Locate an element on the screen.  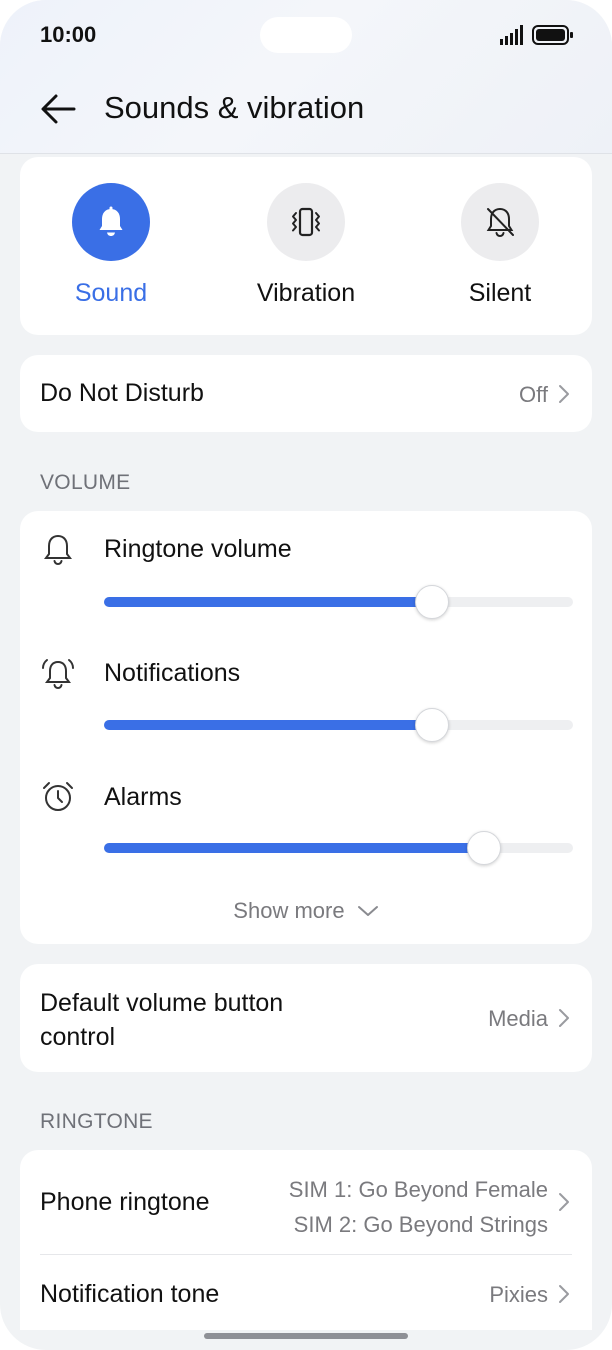
mode-silent-label: Silent is located at coordinates (500, 293).